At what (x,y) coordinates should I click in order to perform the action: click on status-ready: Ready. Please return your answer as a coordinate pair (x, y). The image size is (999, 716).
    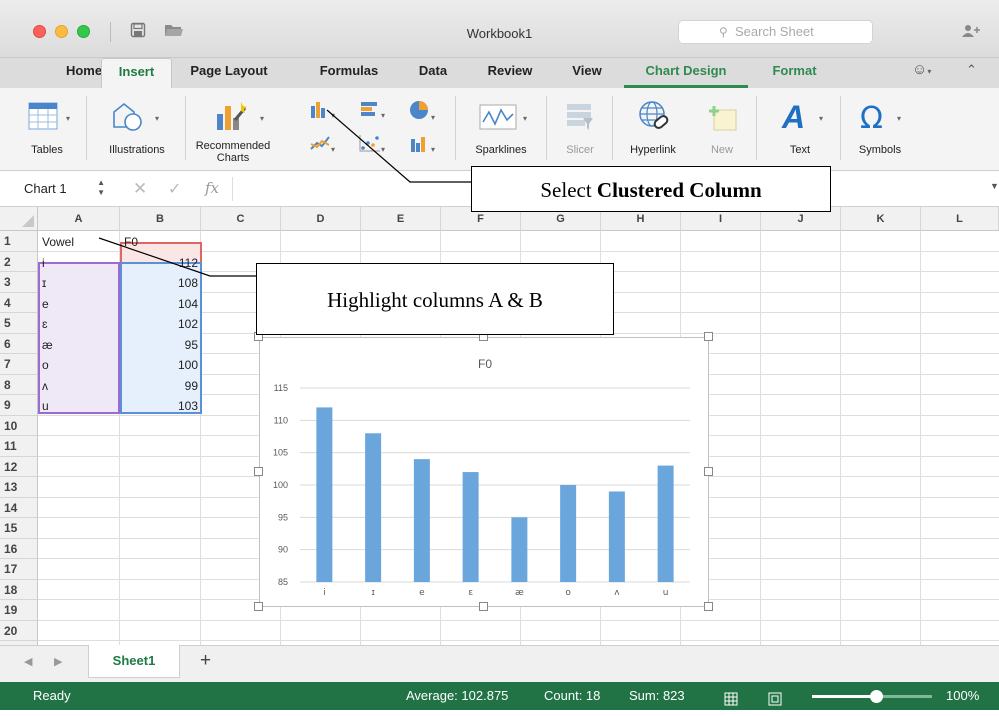
    Looking at the image, I should click on (52, 695).